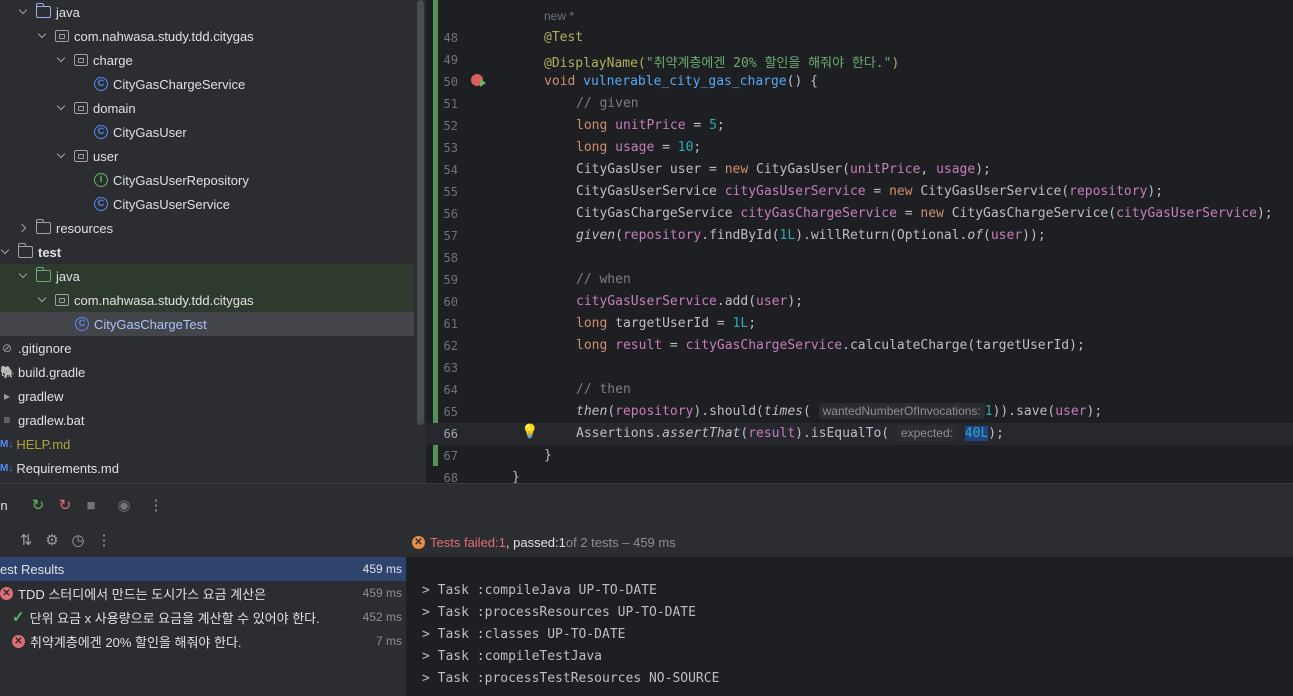  What do you see at coordinates (203, 593) in the screenshot?
I see `test-suite-row: ✕ TDD 스터디에서 만드는 도시가스 요금 계산은 459 ms` at bounding box center [203, 593].